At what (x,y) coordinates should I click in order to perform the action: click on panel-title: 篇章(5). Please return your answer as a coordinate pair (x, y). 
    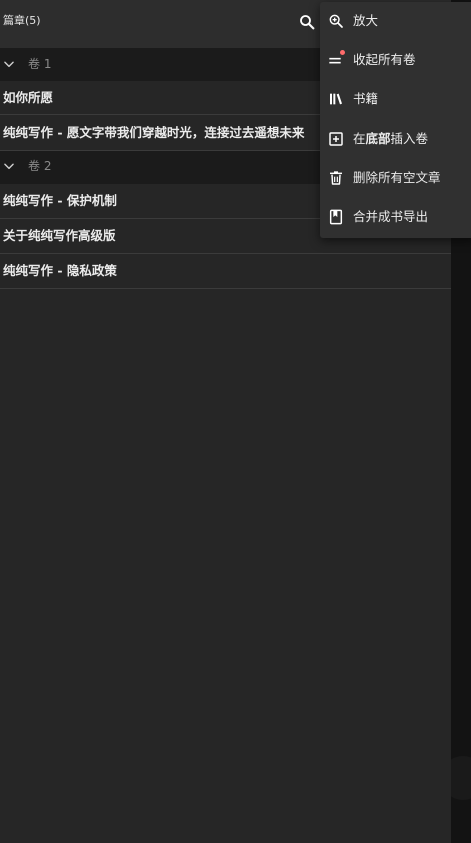
    Looking at the image, I should click on (22, 20).